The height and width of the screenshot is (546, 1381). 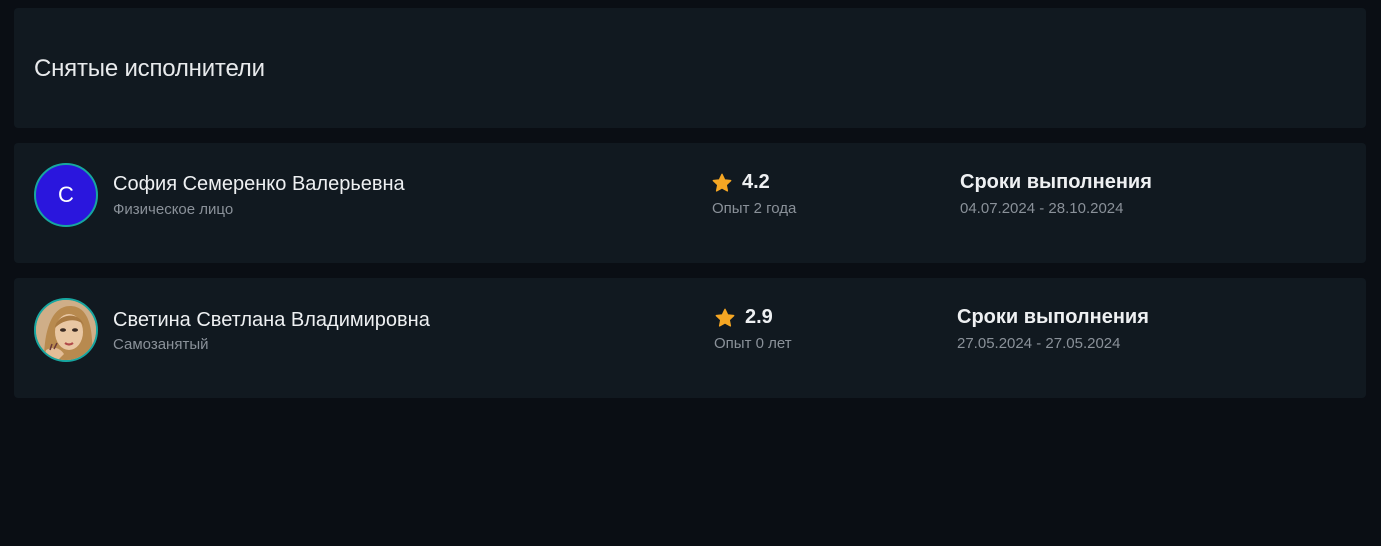 I want to click on rating-value: 2.9, so click(x=759, y=317).